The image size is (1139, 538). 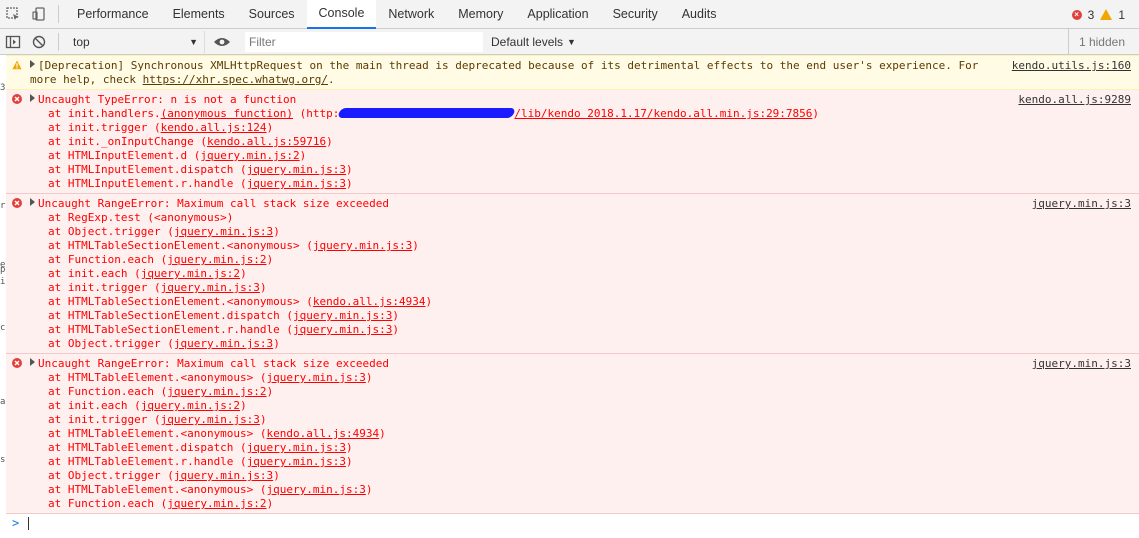 I want to click on xhr-spec-link: https://xhr.spec.whatwg.org/, so click(x=235, y=79).